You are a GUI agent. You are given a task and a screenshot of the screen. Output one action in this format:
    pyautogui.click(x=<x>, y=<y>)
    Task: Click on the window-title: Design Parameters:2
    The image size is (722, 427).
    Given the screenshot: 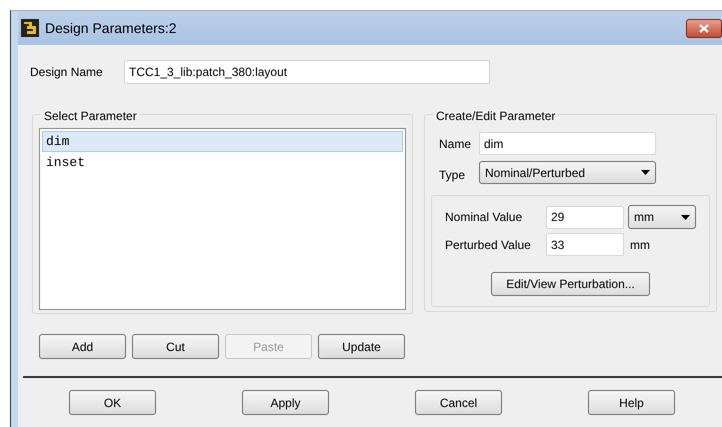 What is the action you would take?
    pyautogui.click(x=111, y=28)
    